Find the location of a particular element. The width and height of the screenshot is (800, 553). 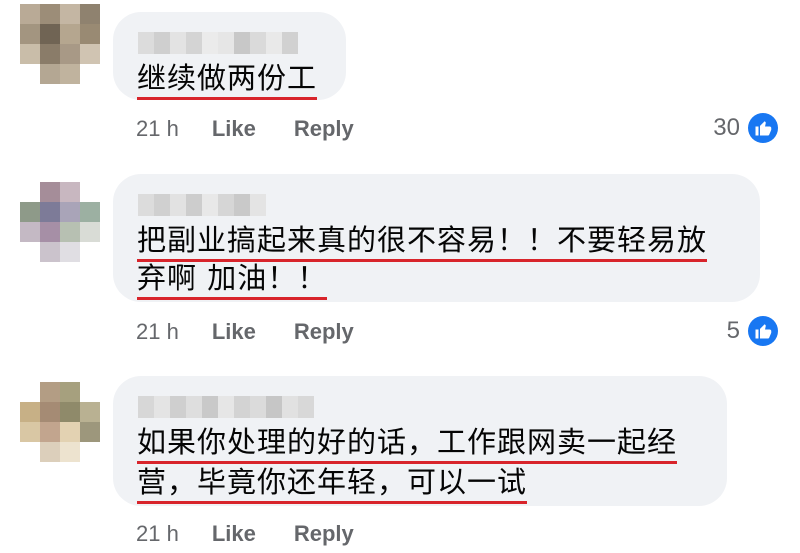

reaction-count: 30 is located at coordinates (726, 127).